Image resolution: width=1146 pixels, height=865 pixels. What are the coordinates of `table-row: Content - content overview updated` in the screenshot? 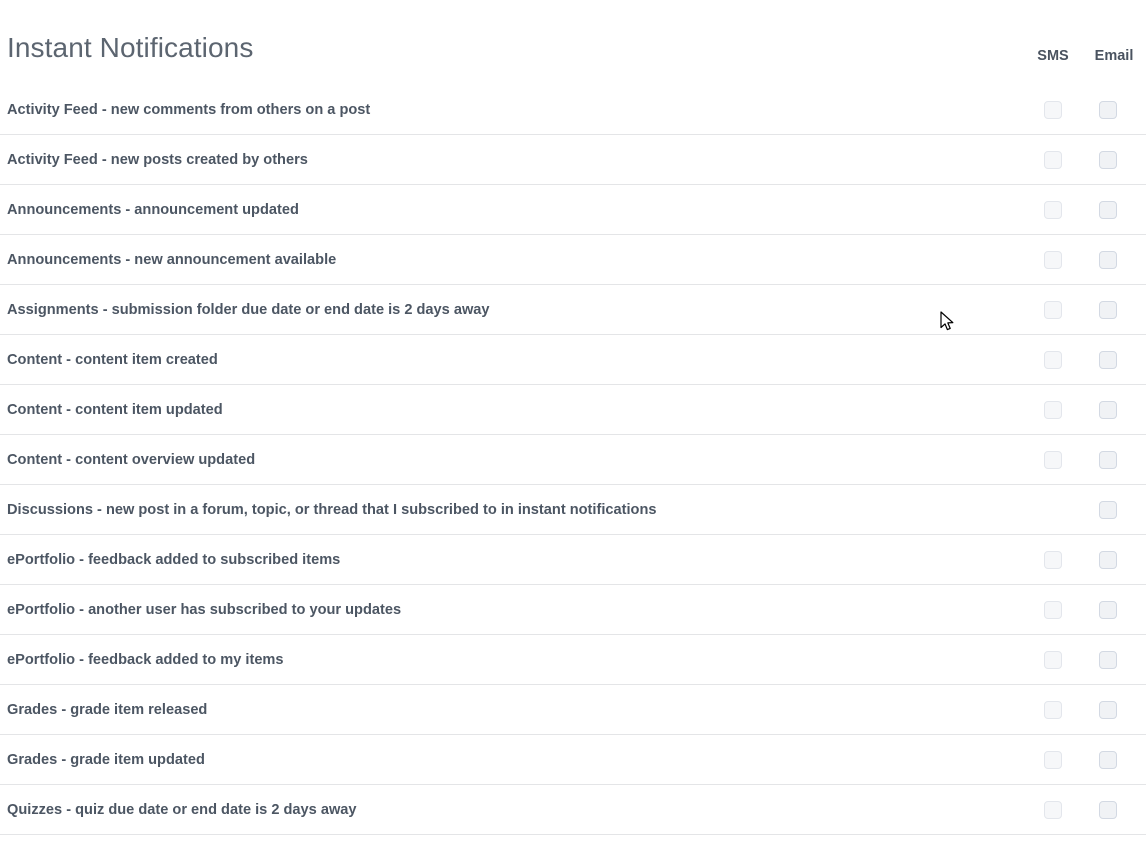 It's located at (573, 460).